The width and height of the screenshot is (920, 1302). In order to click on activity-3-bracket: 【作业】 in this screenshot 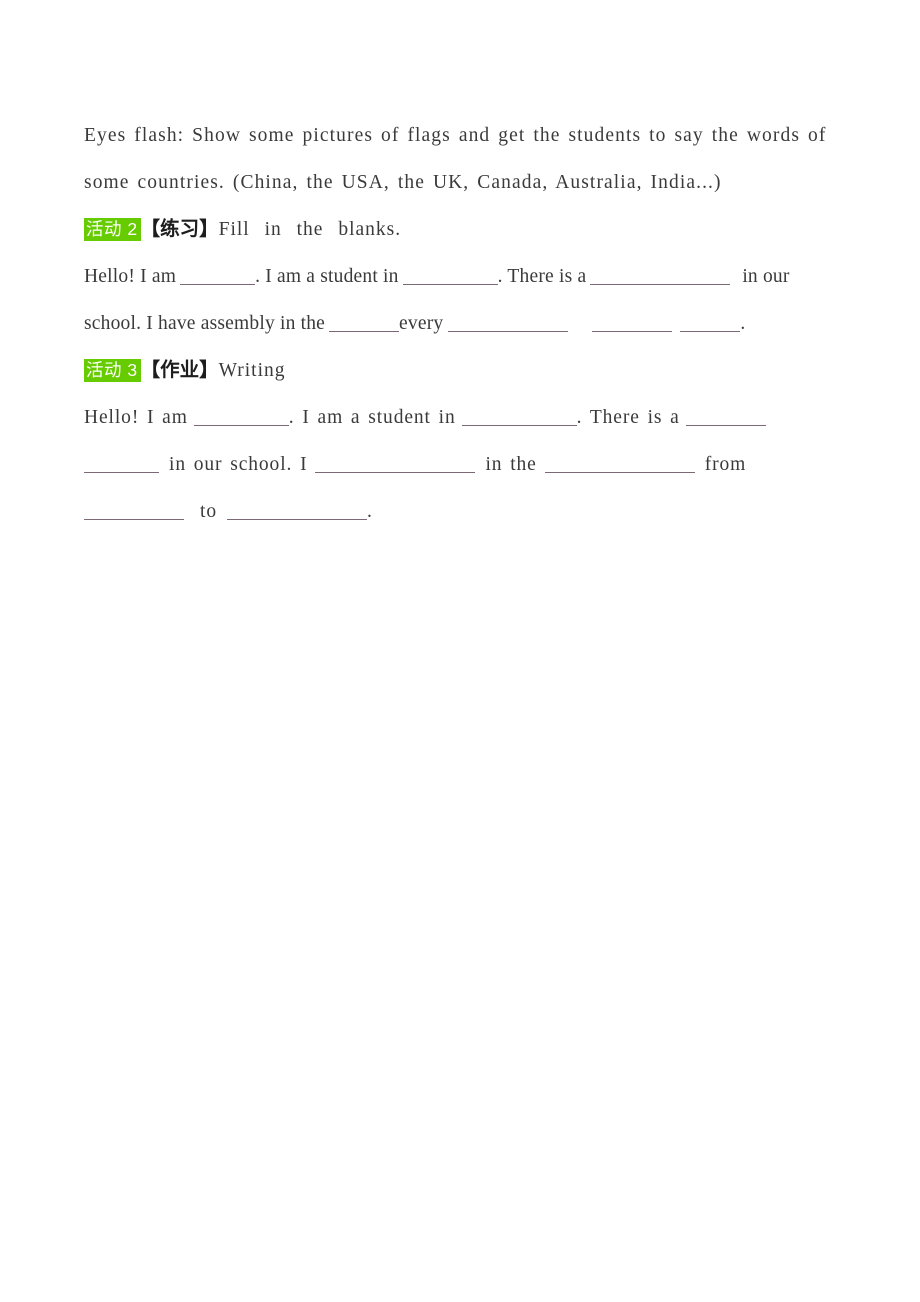, I will do `click(179, 370)`.